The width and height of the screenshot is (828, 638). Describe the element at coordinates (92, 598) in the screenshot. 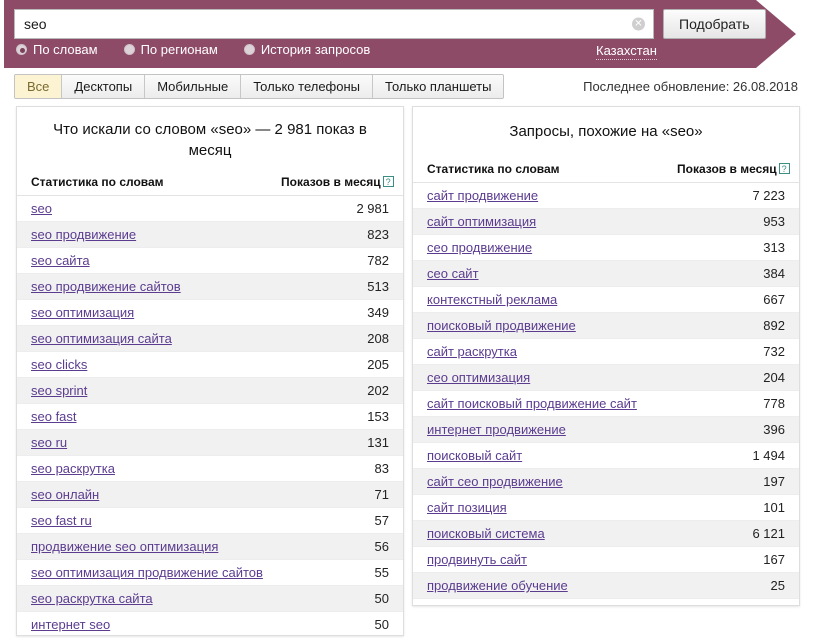

I see `phrase-link: seo раскрутка сайта` at that location.